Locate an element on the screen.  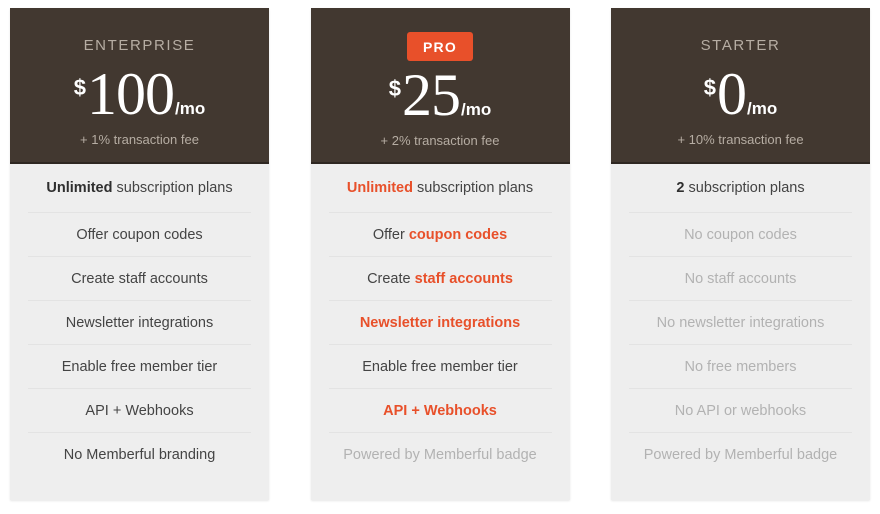
transaction-fee-note: + 1% transaction fee is located at coordinates (139, 139).